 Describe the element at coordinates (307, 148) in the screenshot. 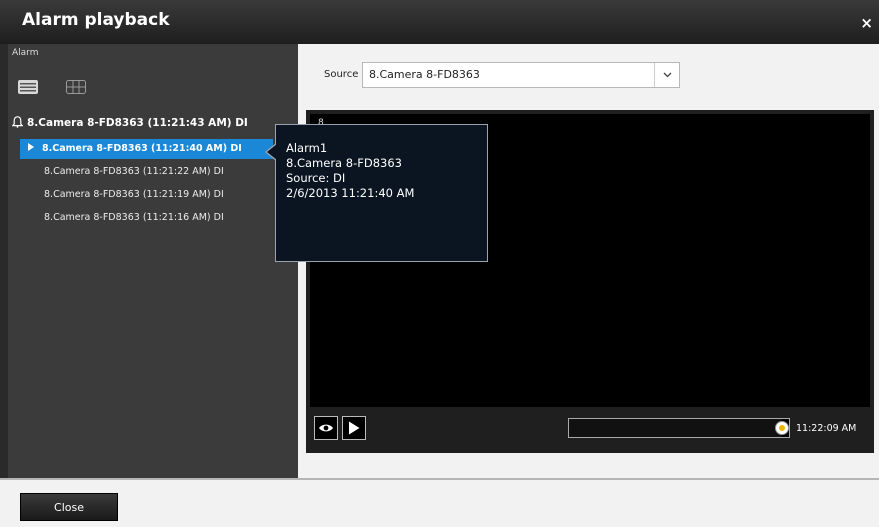

I see `tooltip-alarm-name: Alarm1` at that location.